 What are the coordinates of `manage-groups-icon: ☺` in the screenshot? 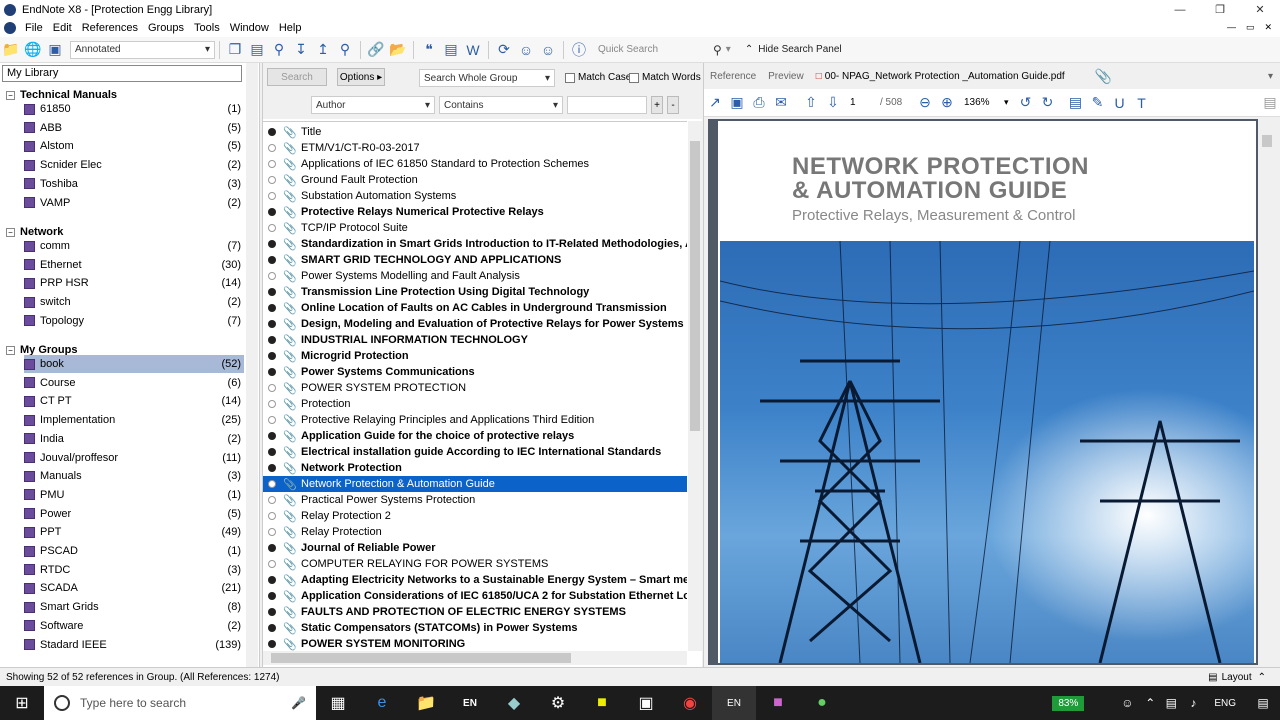 It's located at (548, 50).